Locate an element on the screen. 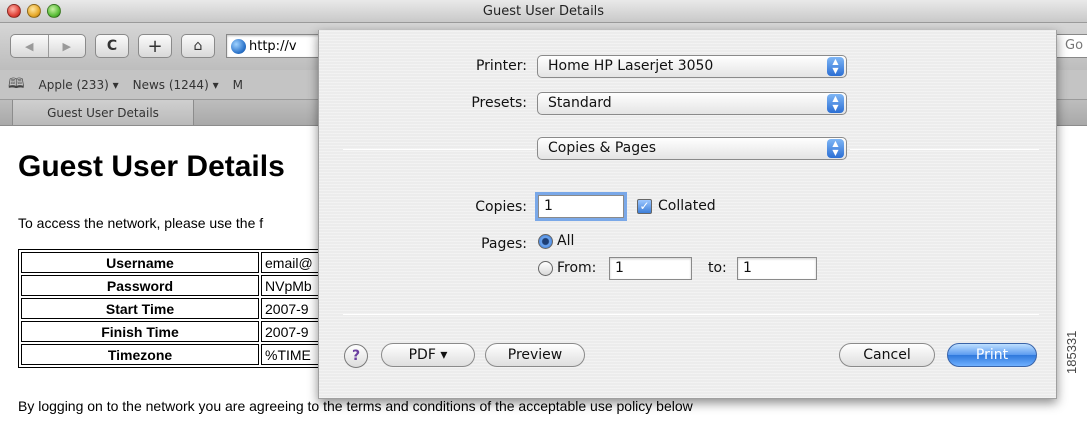  to-label: to: is located at coordinates (717, 268).